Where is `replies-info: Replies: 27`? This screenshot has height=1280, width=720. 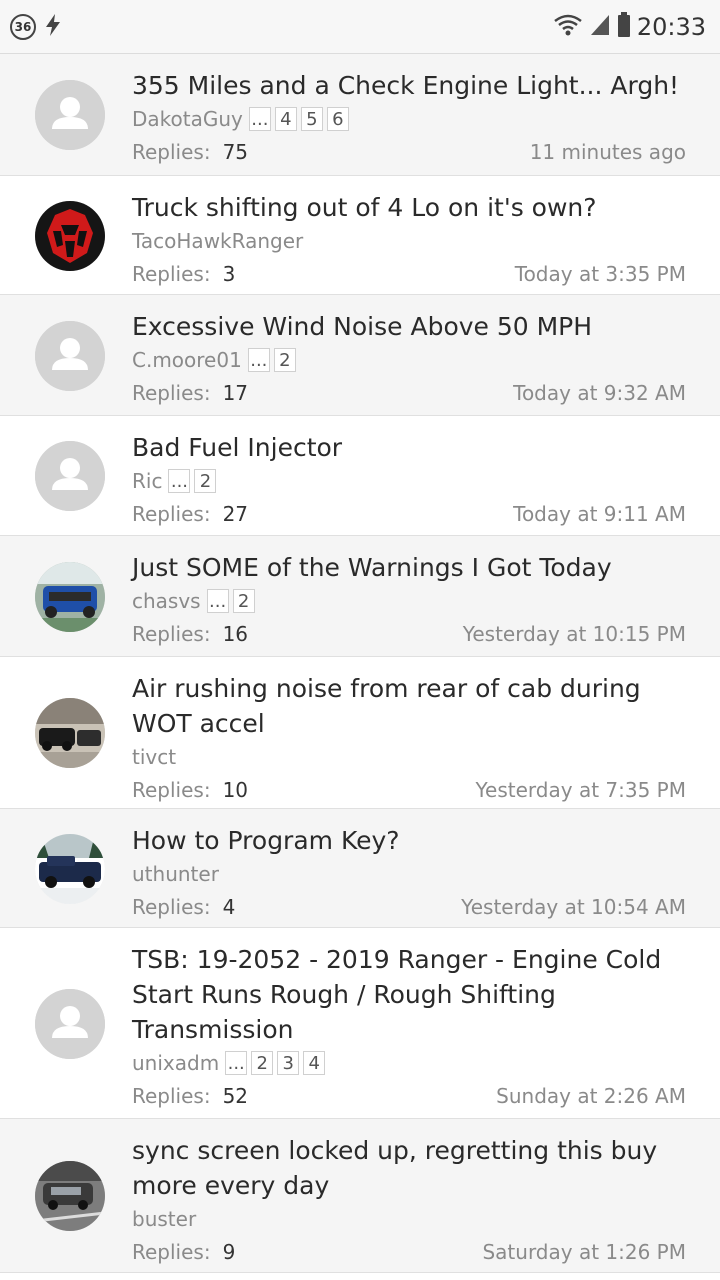
replies-info: Replies: 27 is located at coordinates (190, 514).